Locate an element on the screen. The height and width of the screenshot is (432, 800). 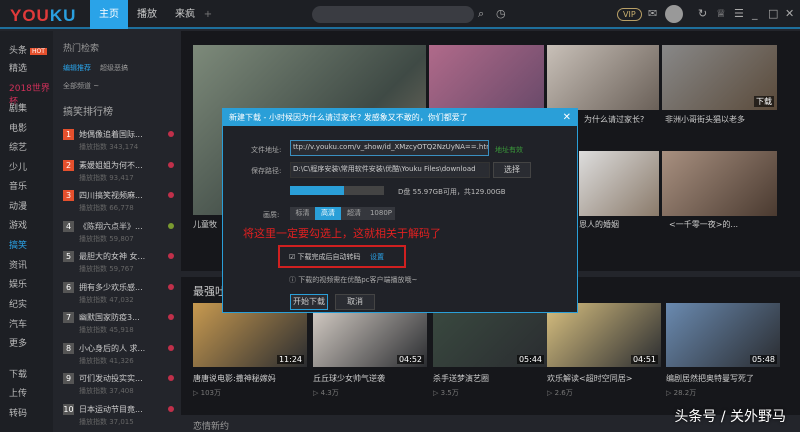
menu-icon: ☰ is located at coordinates (739, 13).